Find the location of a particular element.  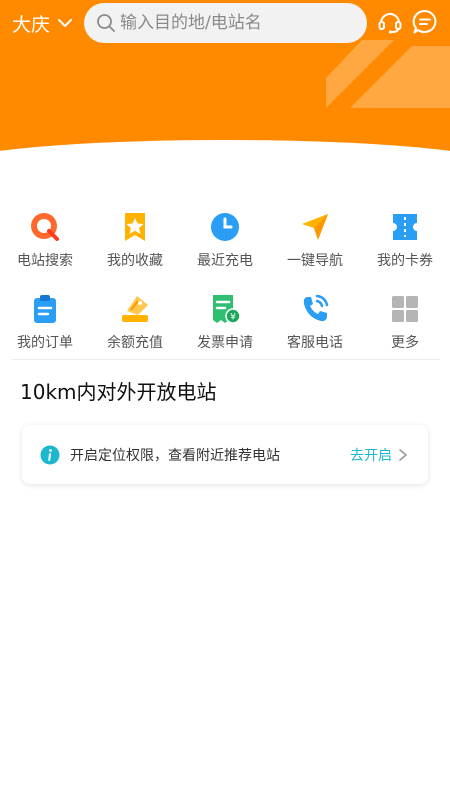

headset-icon is located at coordinates (390, 22).